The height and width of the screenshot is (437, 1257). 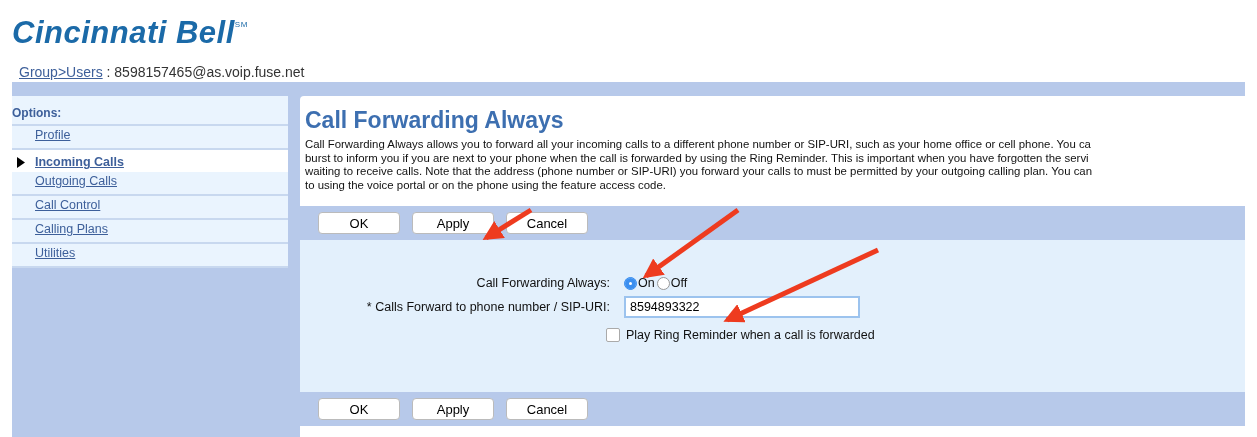 What do you see at coordinates (205, 72) in the screenshot?
I see `user-address: : 8598157465@as.voip.fuse.net` at bounding box center [205, 72].